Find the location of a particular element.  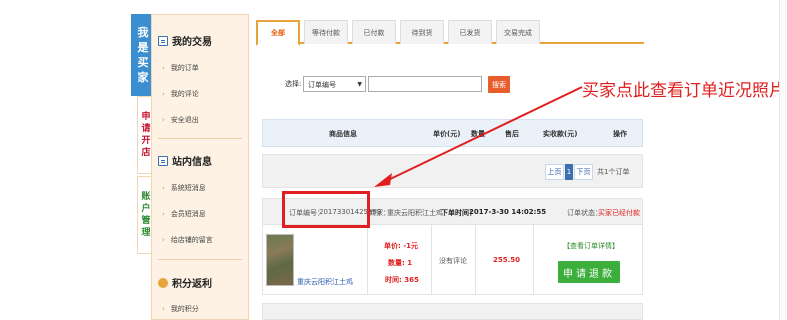

annotation-text: 买家点此查看订单近况照片 is located at coordinates (684, 91).